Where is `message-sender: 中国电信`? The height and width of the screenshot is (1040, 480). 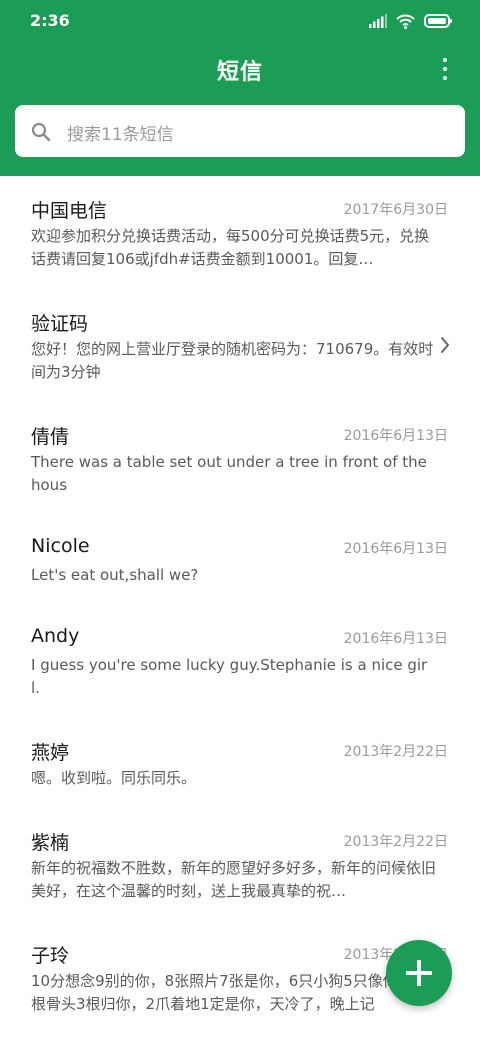
message-sender: 中国电信 is located at coordinates (69, 211).